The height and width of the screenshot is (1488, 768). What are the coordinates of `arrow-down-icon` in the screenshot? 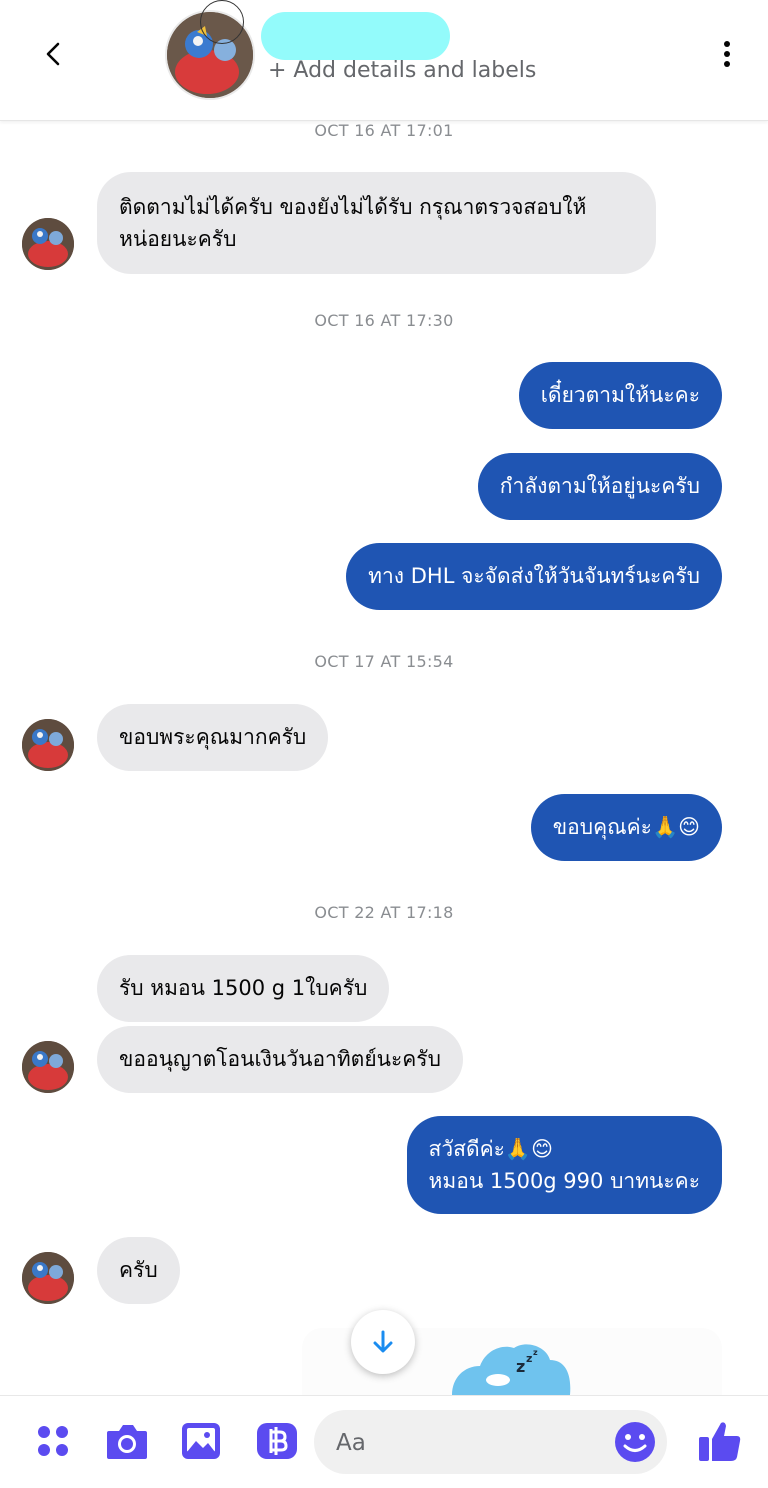 It's located at (383, 1341).